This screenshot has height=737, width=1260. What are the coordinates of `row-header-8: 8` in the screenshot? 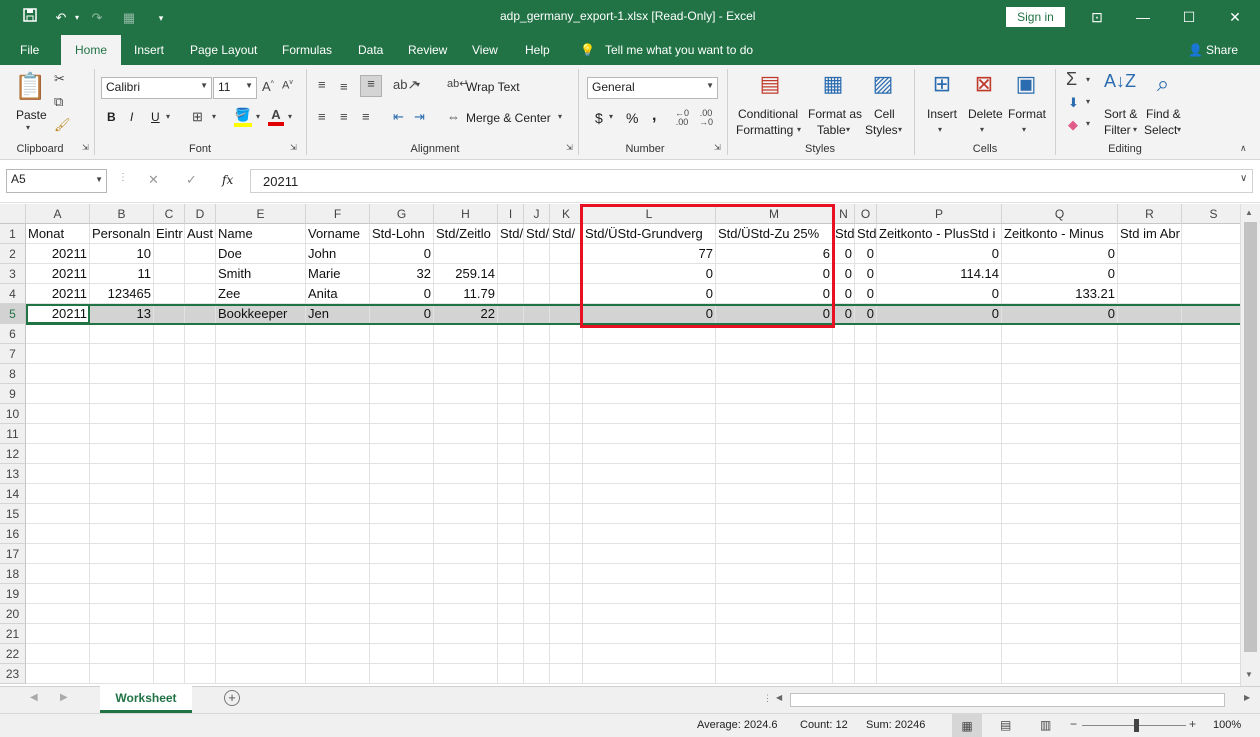 It's located at (13, 374).